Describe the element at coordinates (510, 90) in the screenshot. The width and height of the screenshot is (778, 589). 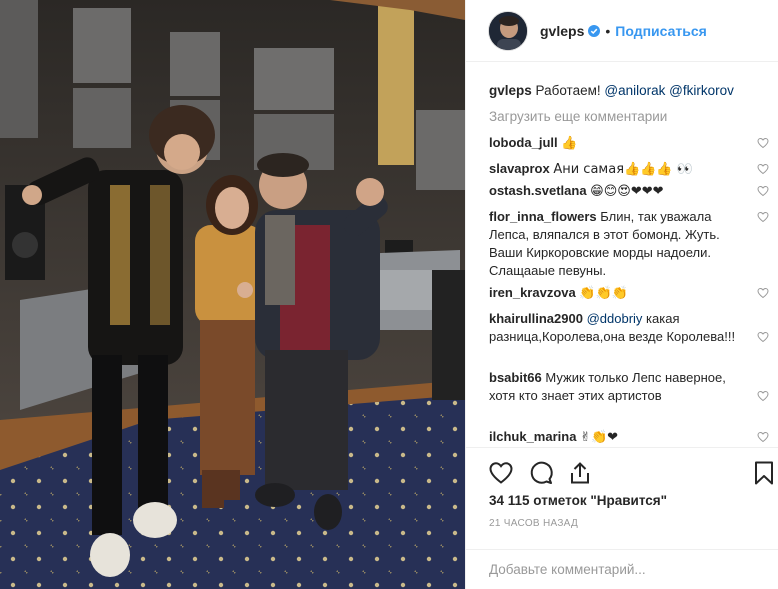
I see `caption-username: gvleps` at that location.